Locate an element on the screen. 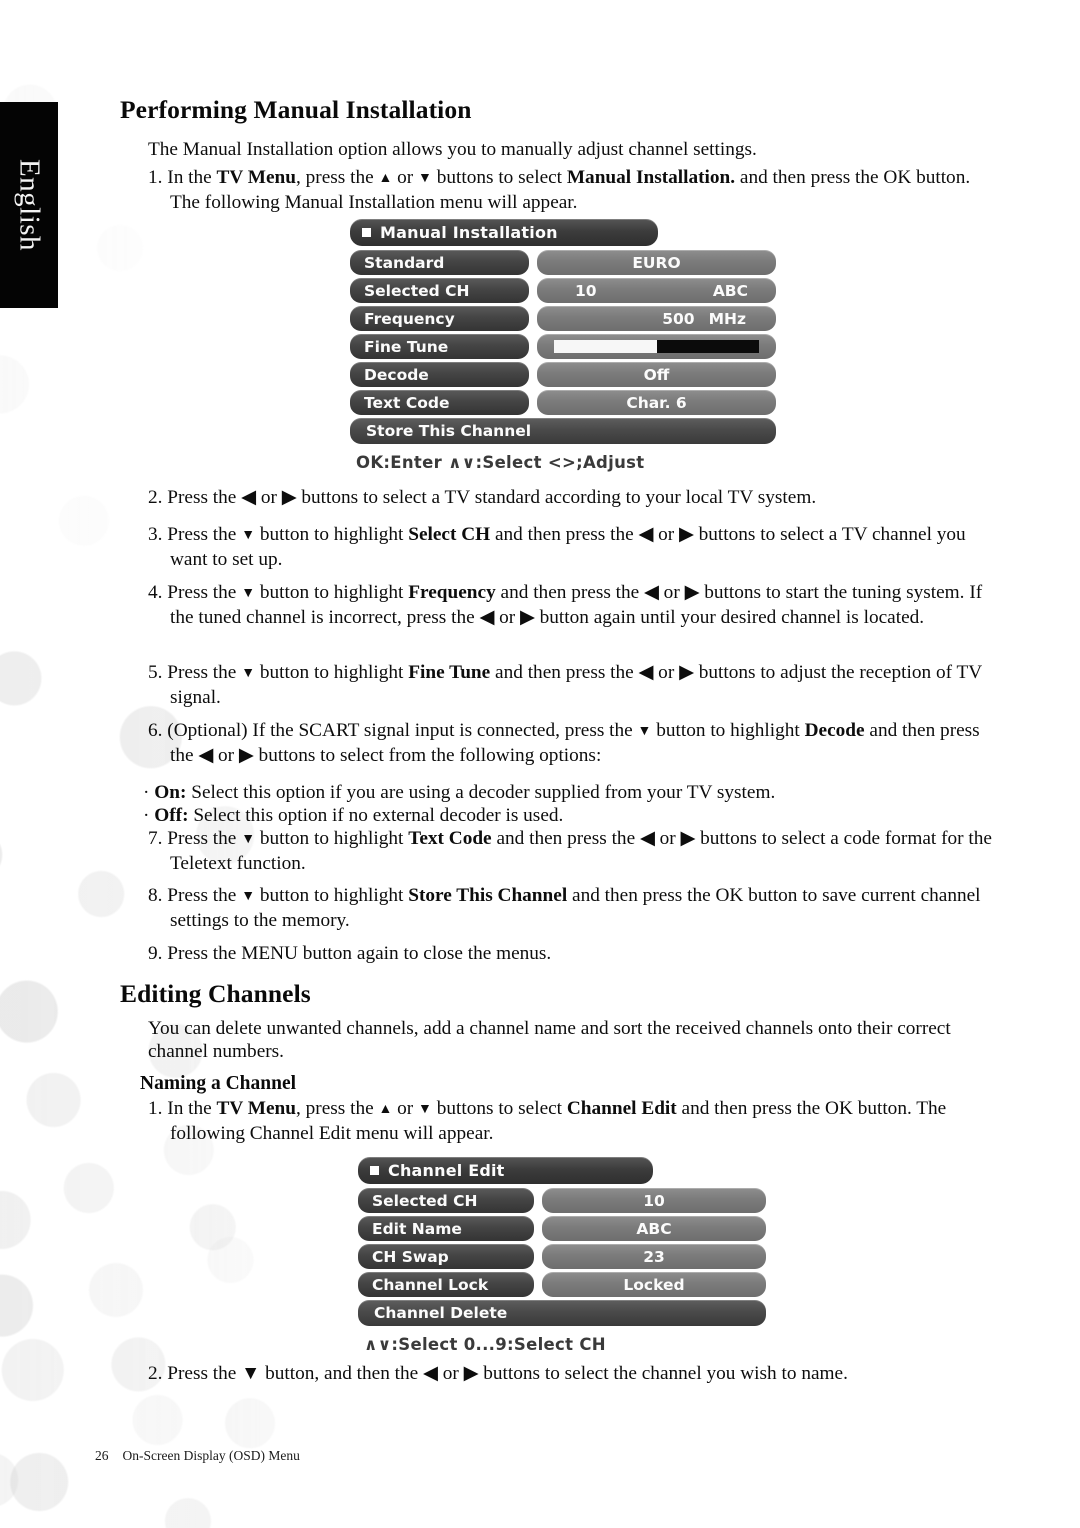 This screenshot has width=1080, height=1528. bullet-off-label: Off: is located at coordinates (171, 815).